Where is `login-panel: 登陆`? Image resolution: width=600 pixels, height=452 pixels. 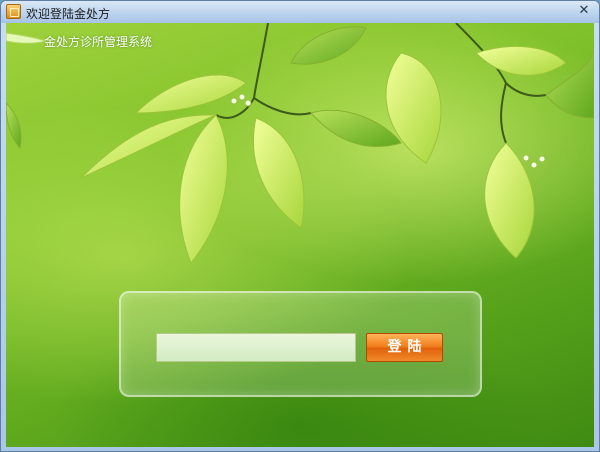
login-panel: 登陆 is located at coordinates (300, 344).